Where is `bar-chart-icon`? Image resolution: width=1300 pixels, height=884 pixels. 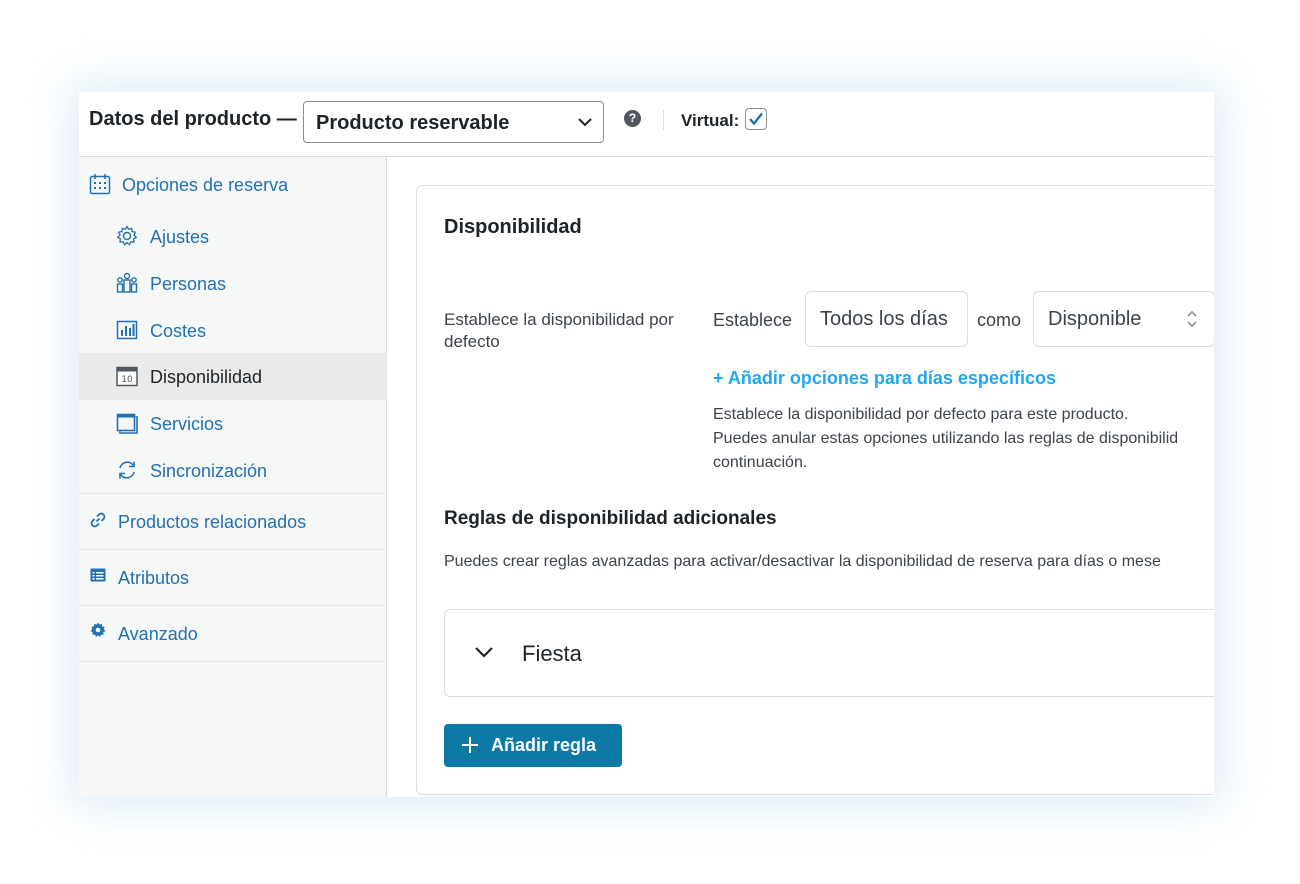 bar-chart-icon is located at coordinates (127, 330).